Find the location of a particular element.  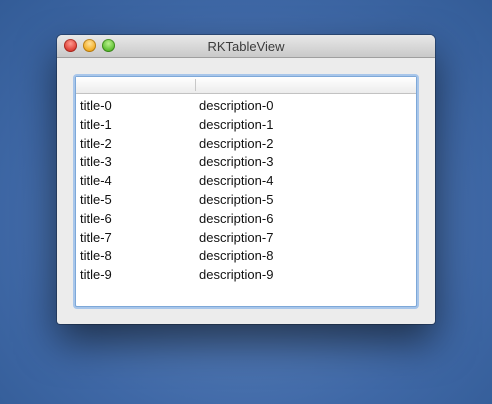

table-row: title-8 description-8 is located at coordinates (246, 255).